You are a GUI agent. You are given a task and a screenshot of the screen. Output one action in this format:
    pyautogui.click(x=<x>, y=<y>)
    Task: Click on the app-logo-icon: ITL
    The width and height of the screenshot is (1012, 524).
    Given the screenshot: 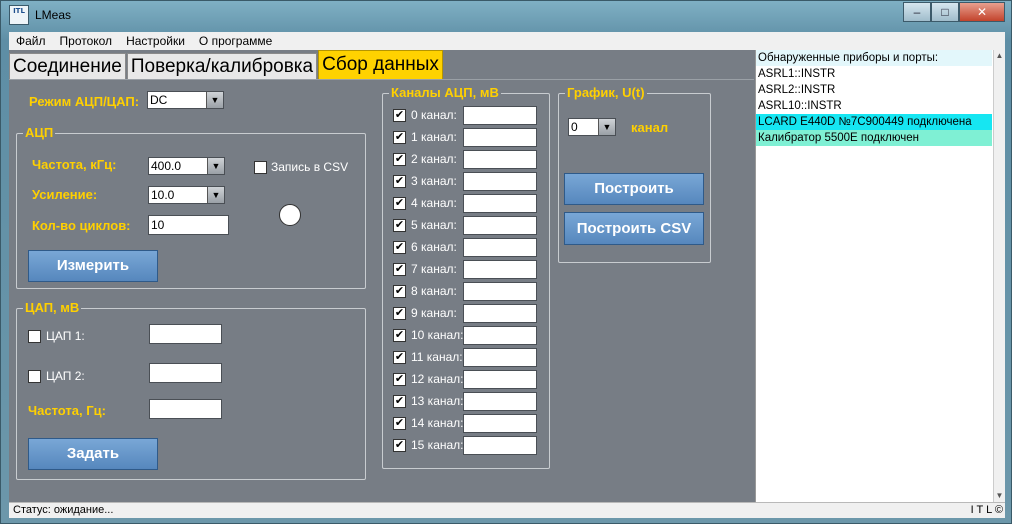 What is the action you would take?
    pyautogui.click(x=19, y=15)
    